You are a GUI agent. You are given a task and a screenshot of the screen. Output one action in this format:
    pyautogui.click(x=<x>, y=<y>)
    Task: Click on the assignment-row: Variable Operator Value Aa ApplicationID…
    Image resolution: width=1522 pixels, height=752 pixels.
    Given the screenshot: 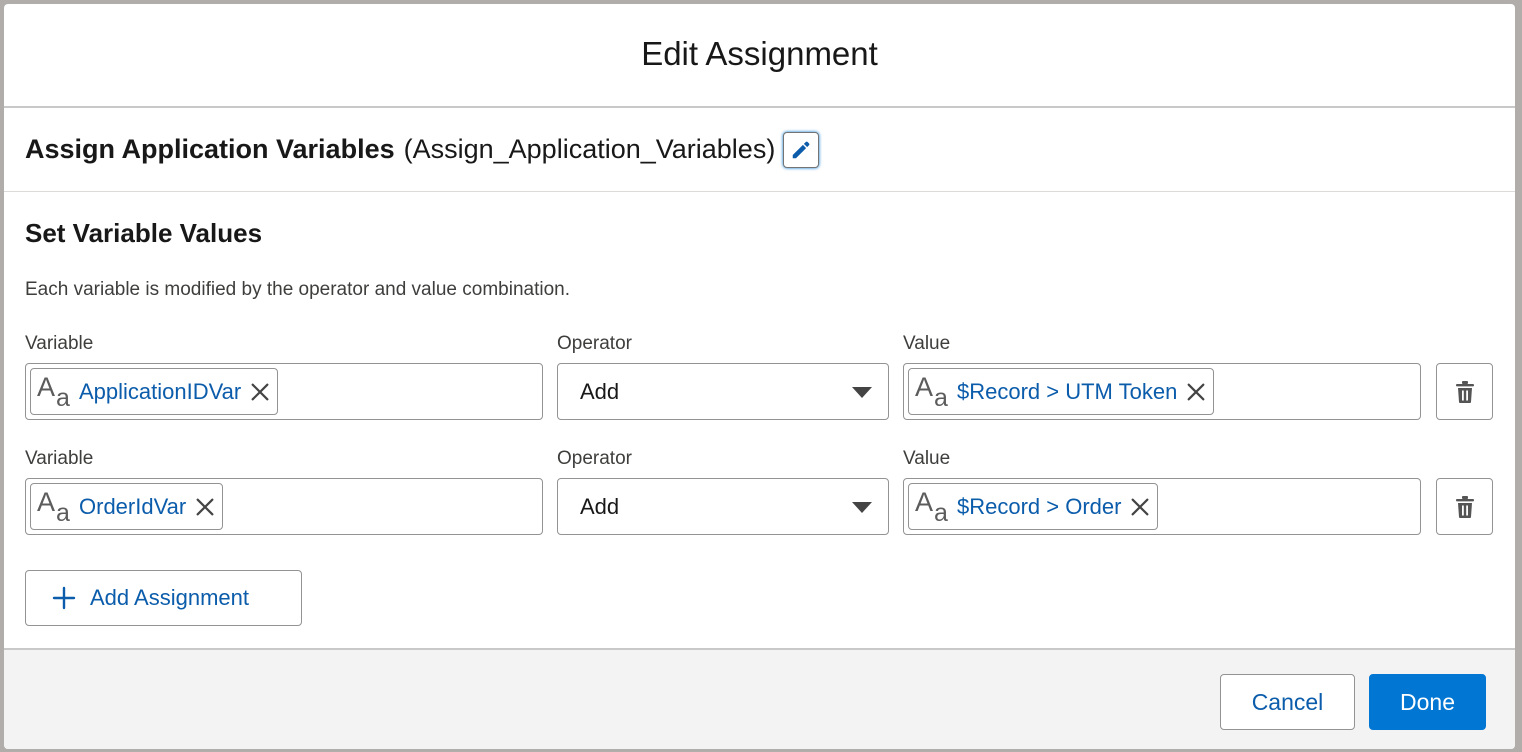 What is the action you would take?
    pyautogui.click(x=759, y=390)
    